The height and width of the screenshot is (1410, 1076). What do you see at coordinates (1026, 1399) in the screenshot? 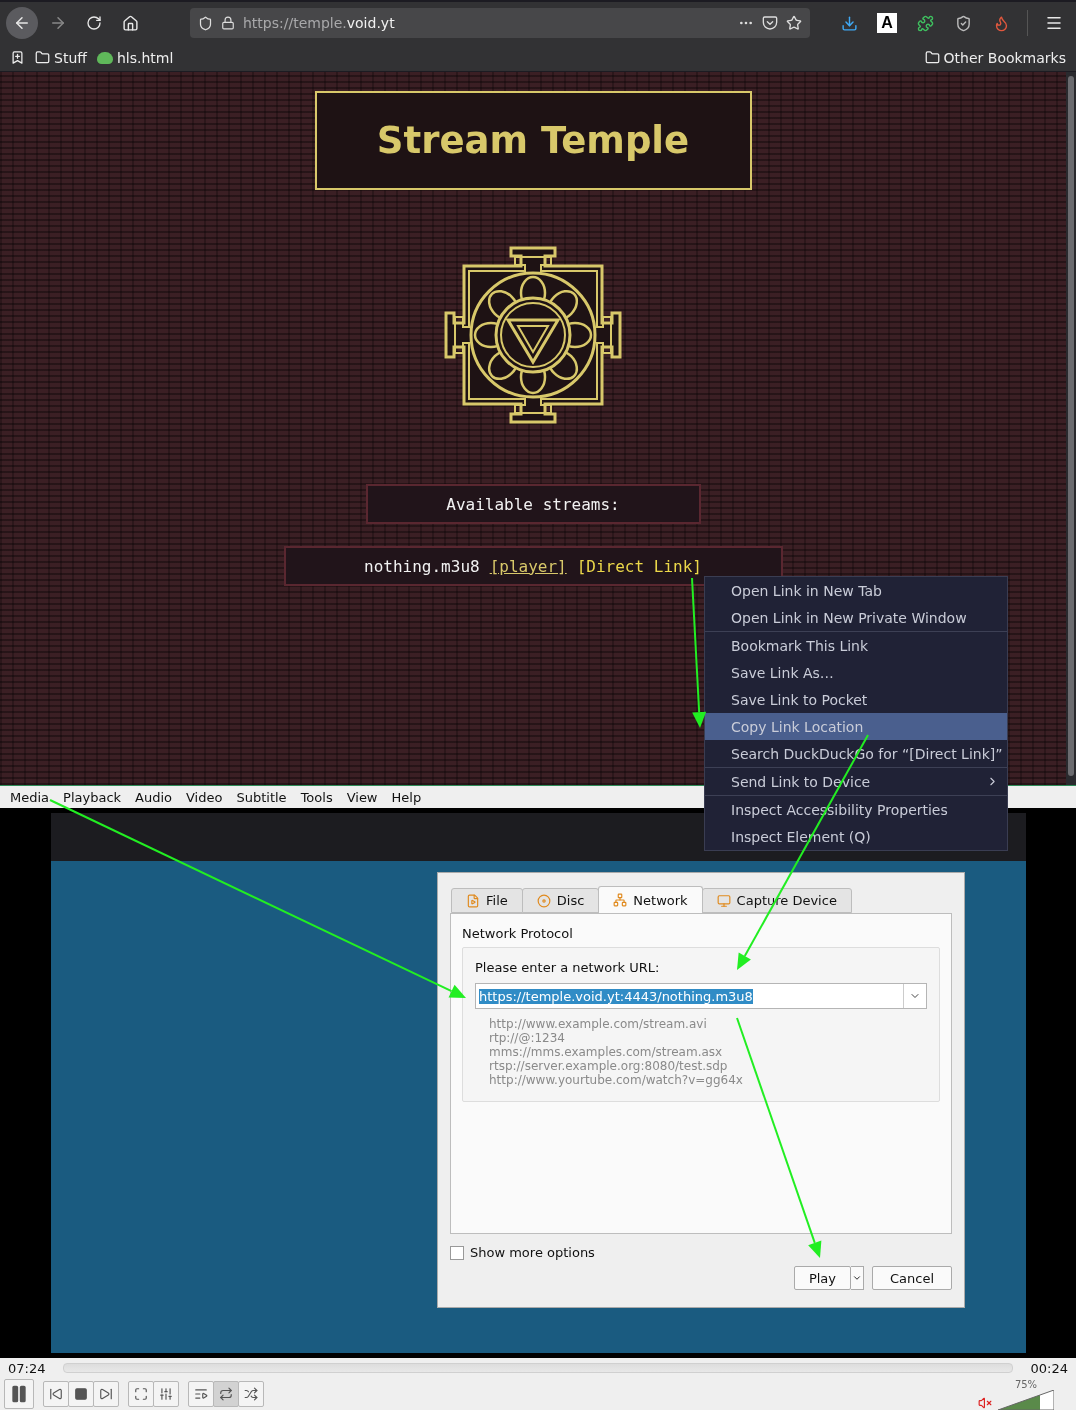
I see `volume-slider` at bounding box center [1026, 1399].